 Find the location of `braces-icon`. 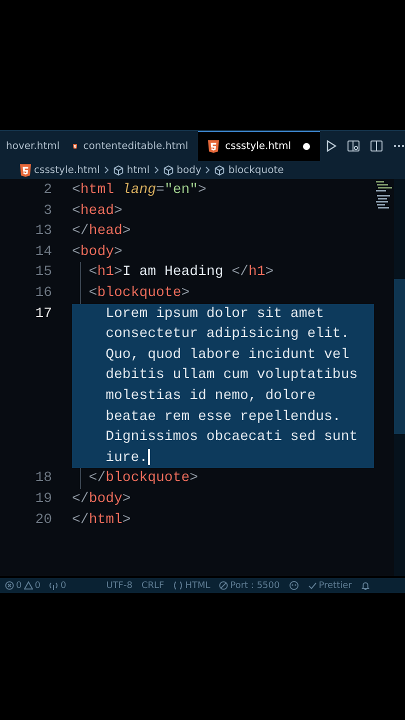

braces-icon is located at coordinates (178, 585).